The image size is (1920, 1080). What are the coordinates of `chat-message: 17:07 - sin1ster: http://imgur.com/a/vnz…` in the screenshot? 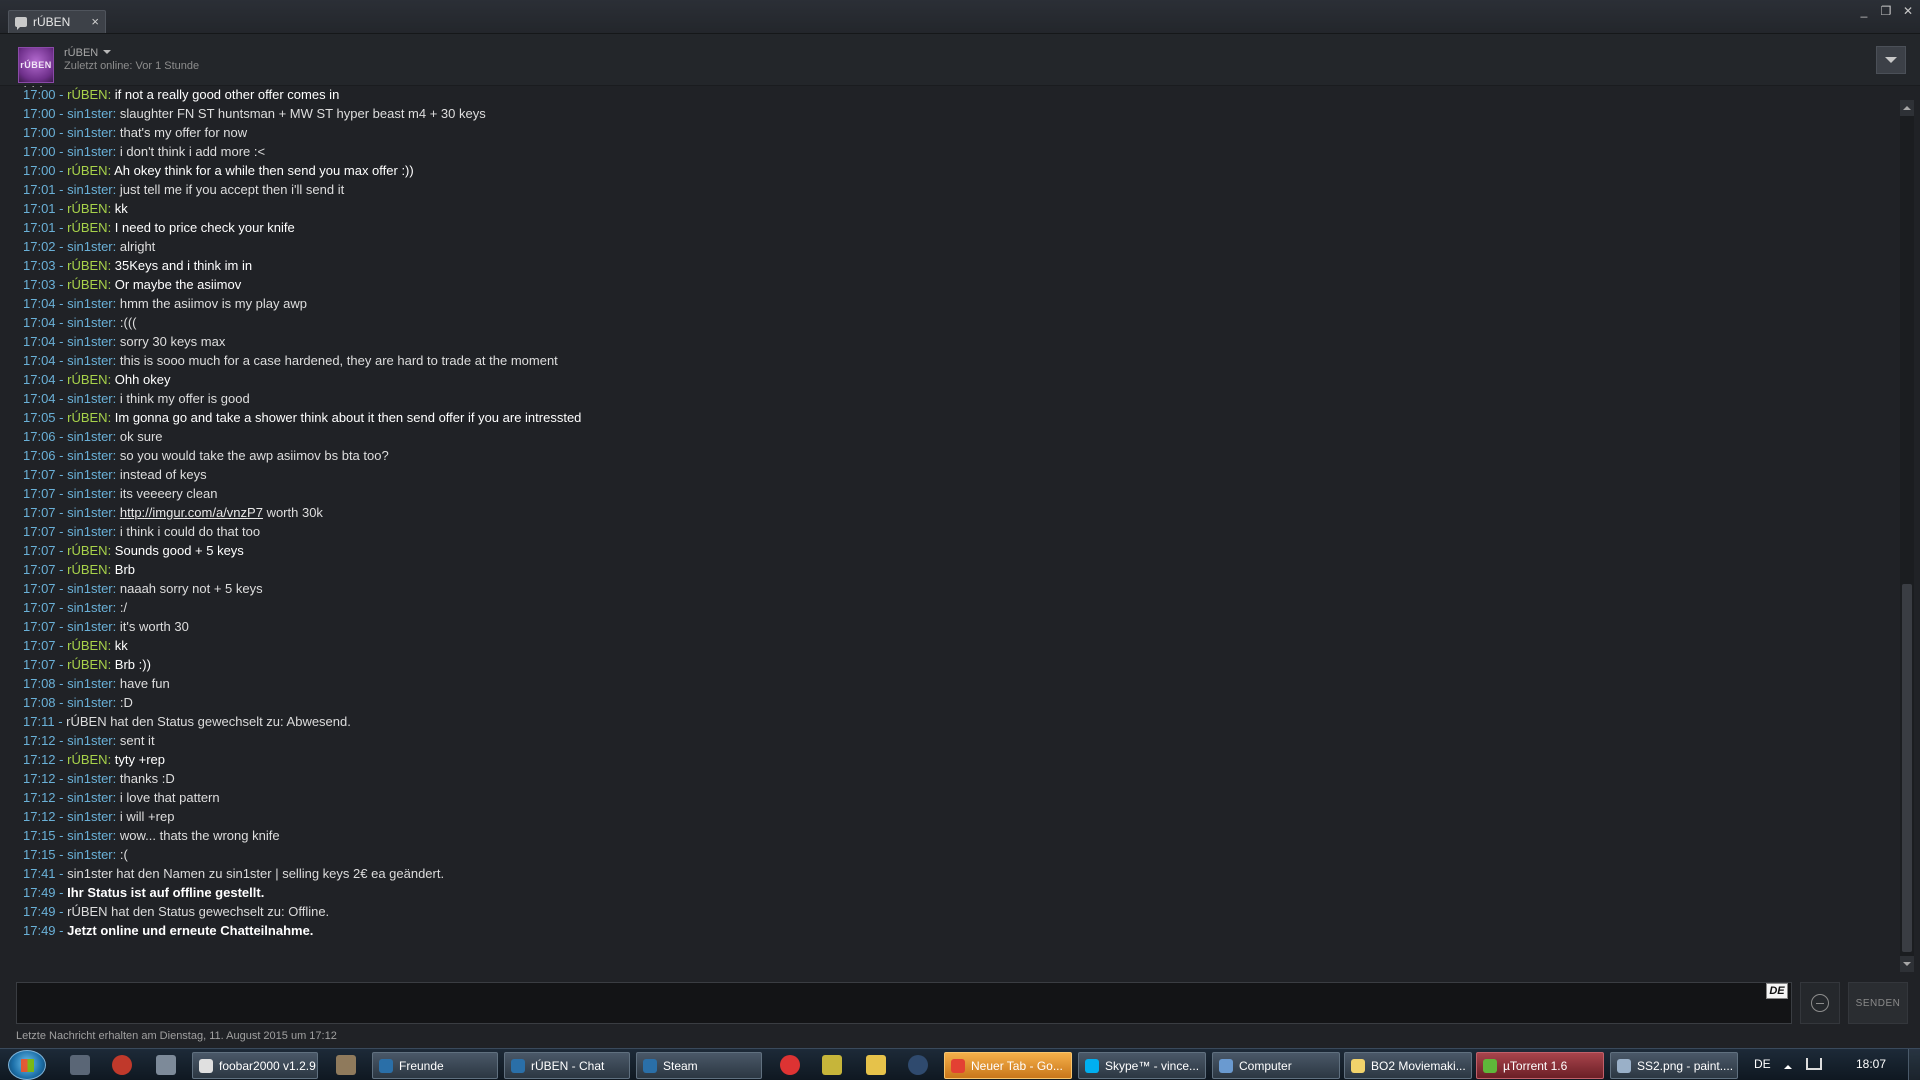 It's located at (173, 513).